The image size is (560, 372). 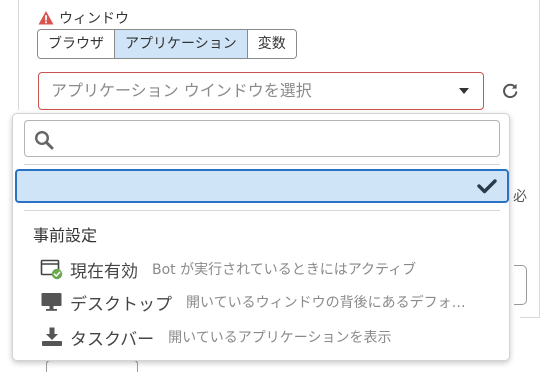 What do you see at coordinates (520, 285) in the screenshot?
I see `background-input-fragment` at bounding box center [520, 285].